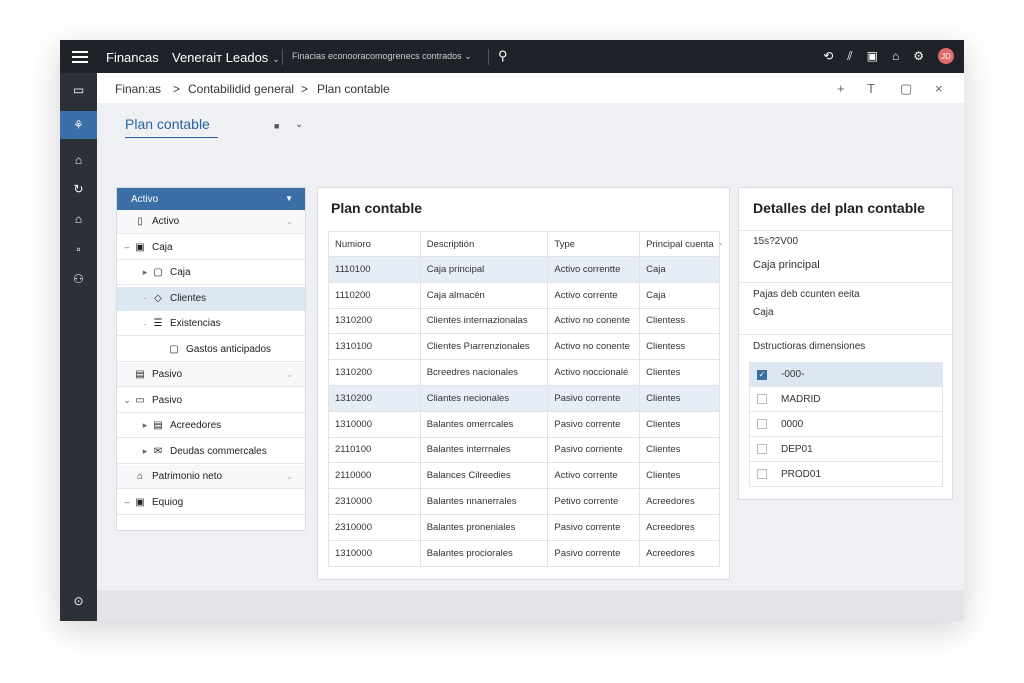  I want to click on close-icon: ×, so click(939, 88).